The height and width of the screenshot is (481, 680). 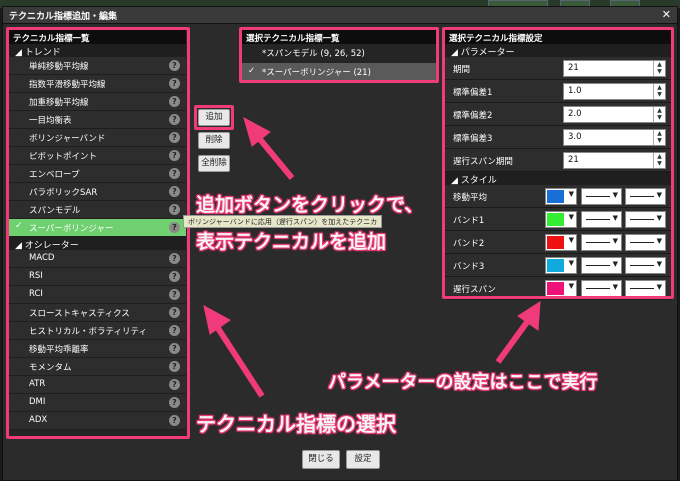 I want to click on arrow-to-indicator-list, so click(x=234, y=351).